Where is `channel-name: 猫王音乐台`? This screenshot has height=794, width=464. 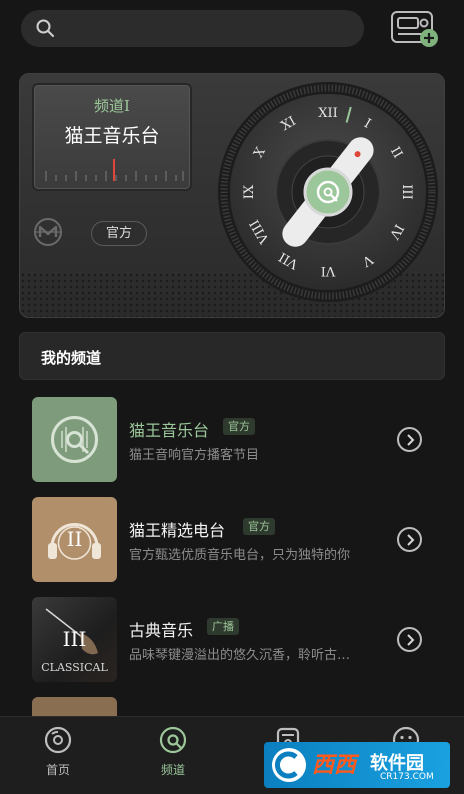 channel-name: 猫王音乐台 is located at coordinates (169, 430).